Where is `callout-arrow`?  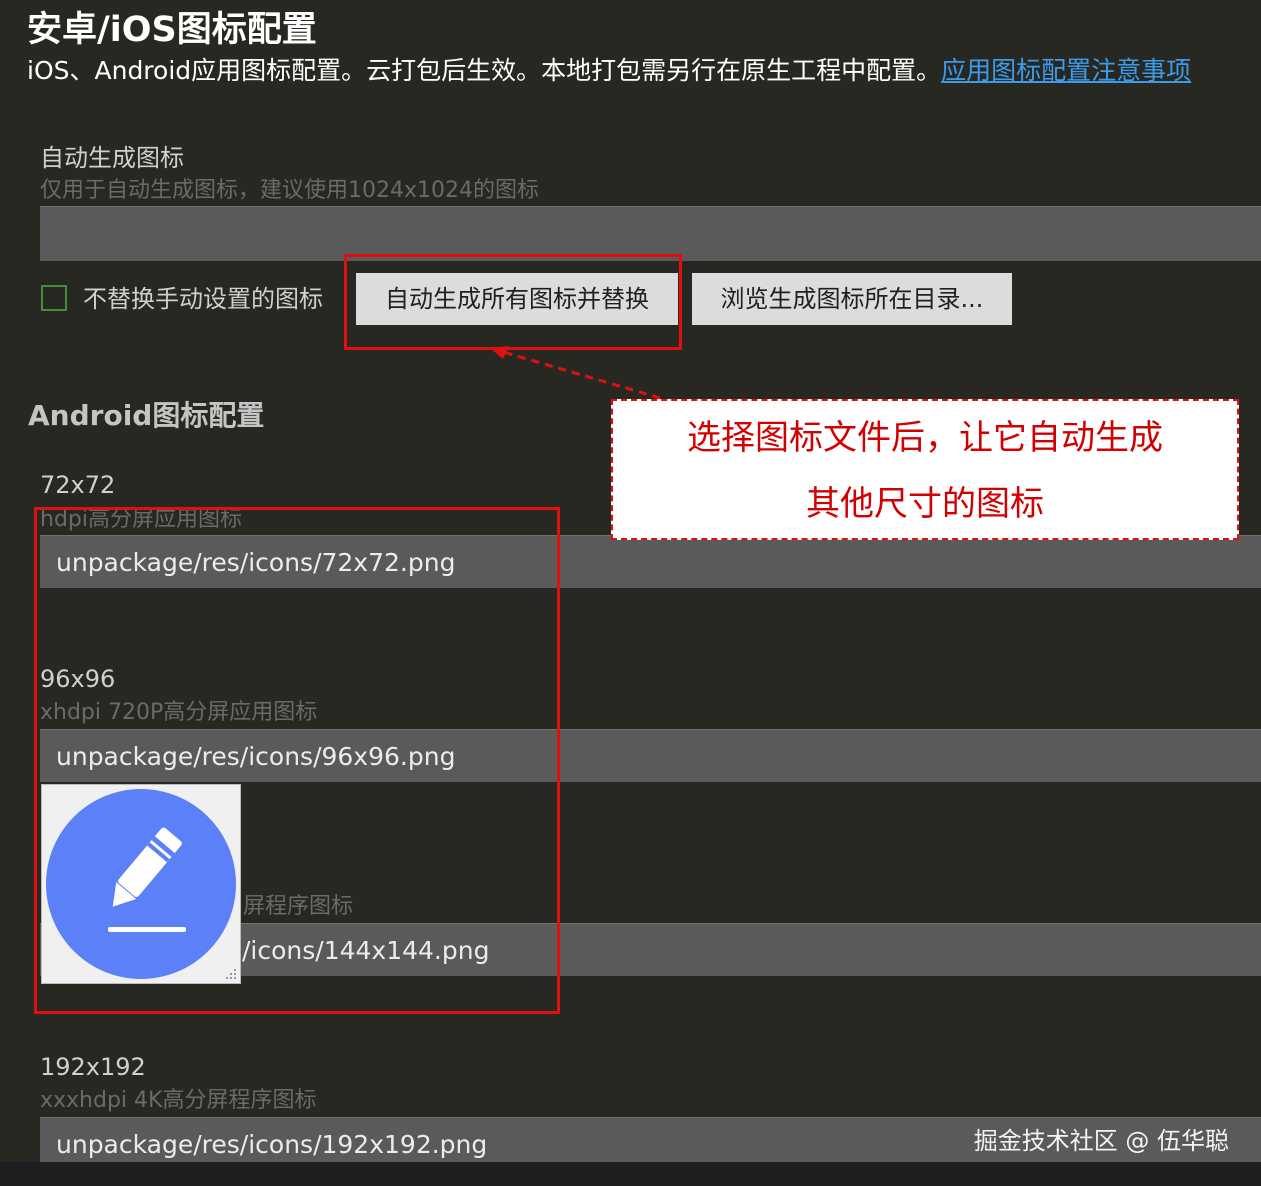 callout-arrow is located at coordinates (575, 373).